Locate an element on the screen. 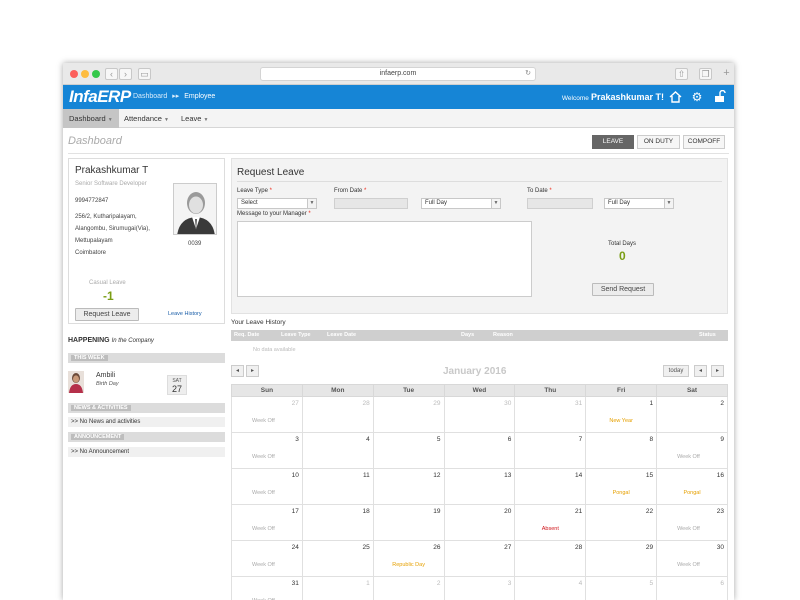 The image size is (800, 600). calendar-day-cell: 10 Week Off is located at coordinates (267, 486).